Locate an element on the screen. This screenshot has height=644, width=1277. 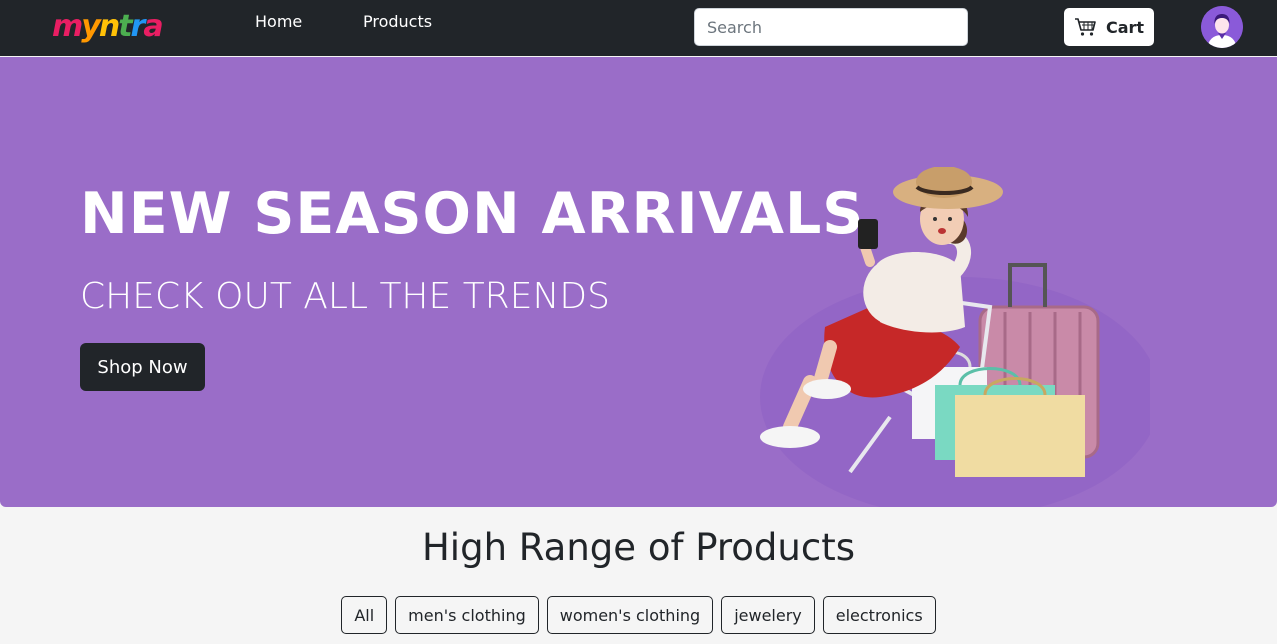
shop-now-button: Shop Now is located at coordinates (142, 367).